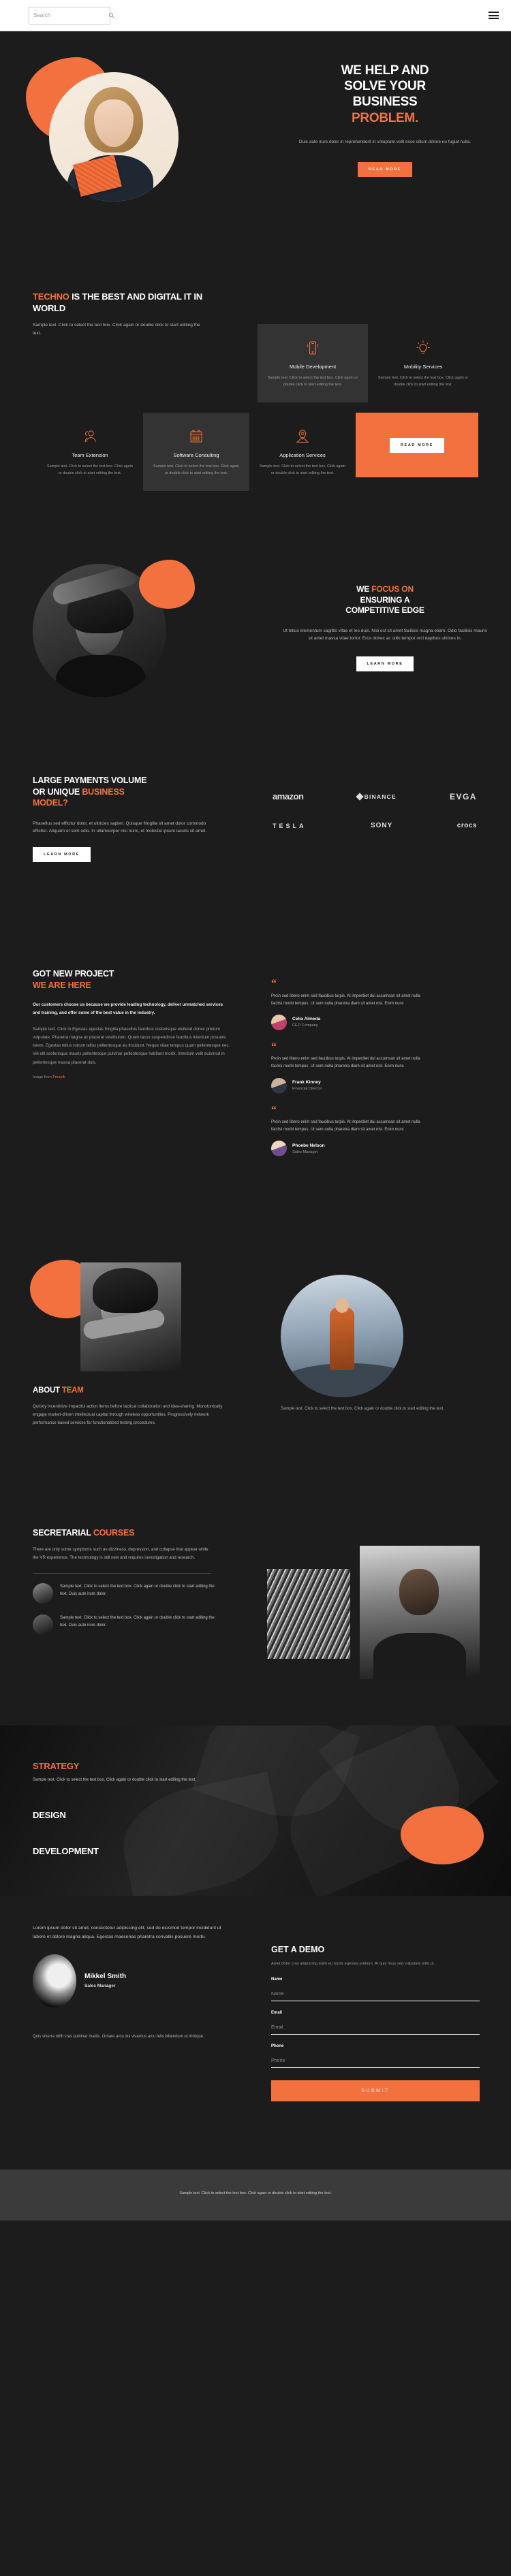 This screenshot has width=511, height=2576. I want to click on demo-contact-person: Mikkel Smith Sales Manager, so click(135, 1980).